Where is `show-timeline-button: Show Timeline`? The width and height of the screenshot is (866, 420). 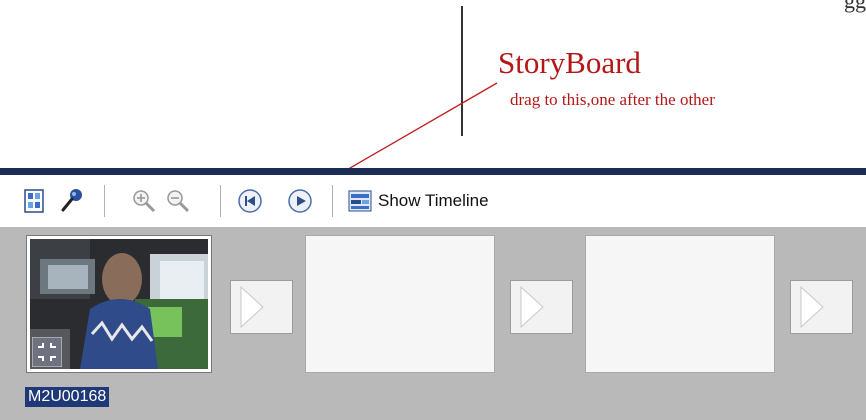 show-timeline-button: Show Timeline is located at coordinates (418, 201).